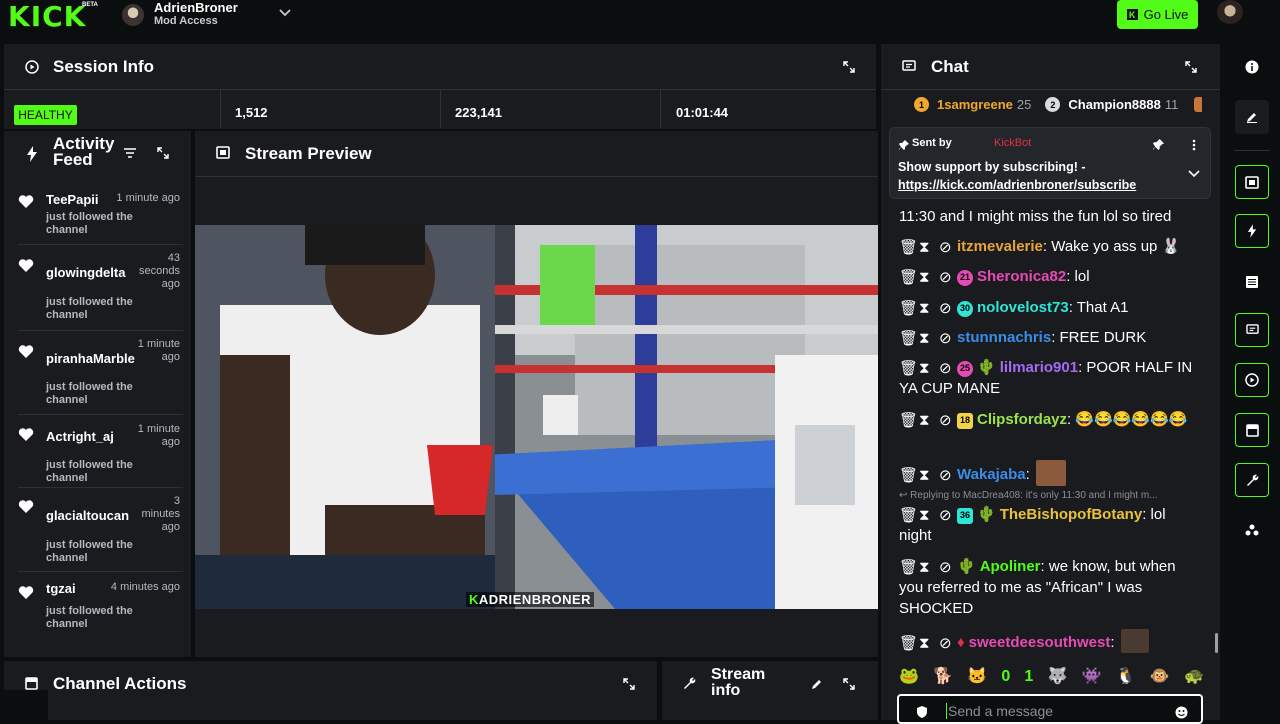 This screenshot has height=724, width=1280. Describe the element at coordinates (85, 272) in the screenshot. I see `follower-name: glowingdelta` at that location.